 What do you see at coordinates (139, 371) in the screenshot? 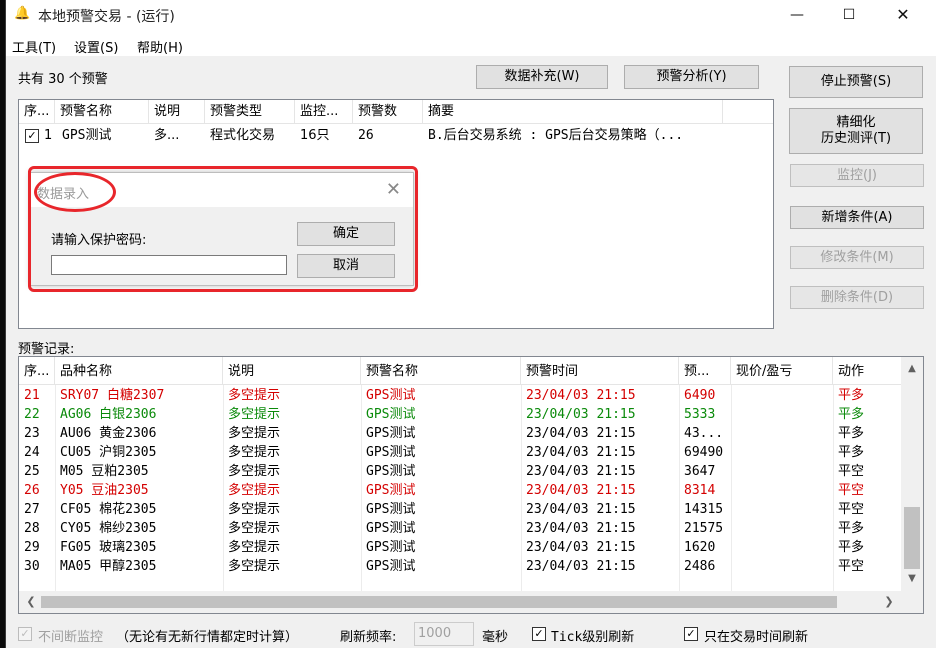
I see `rec-col-product: 品种名称` at bounding box center [139, 371].